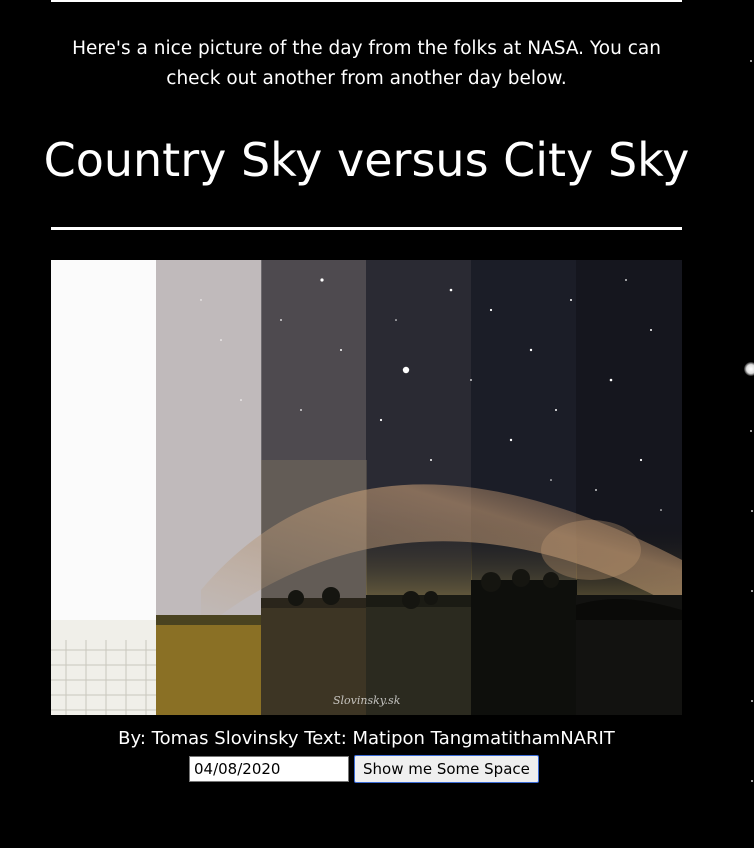 The height and width of the screenshot is (848, 754). Describe the element at coordinates (269, 769) in the screenshot. I see `date-input` at that location.